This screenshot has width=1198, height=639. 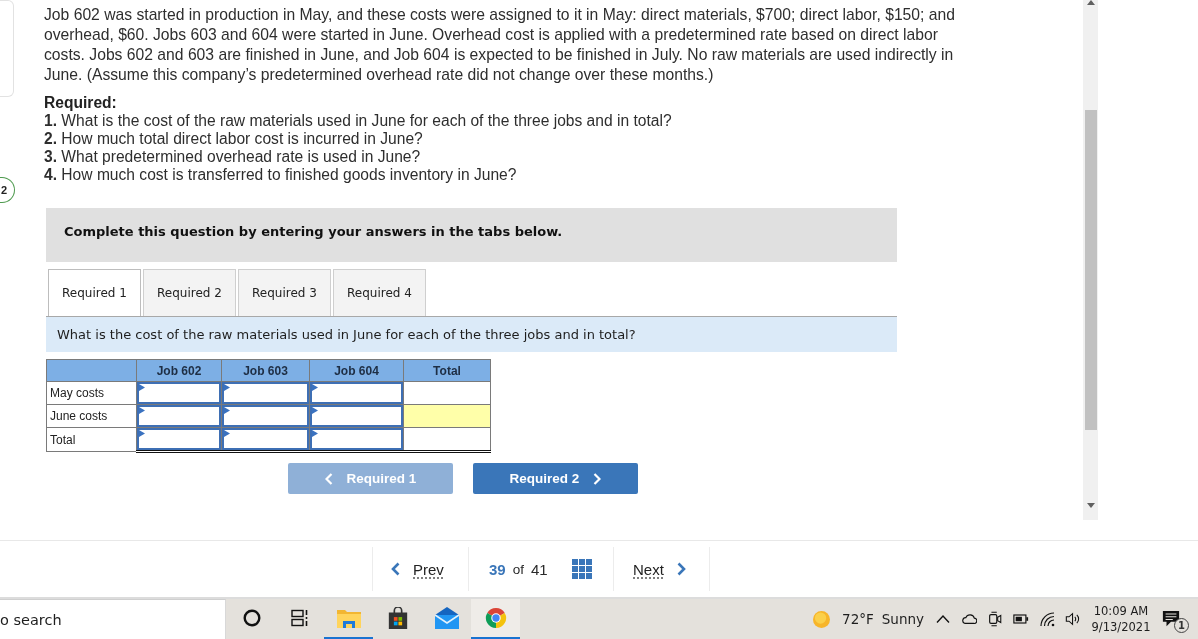 I want to click on cloud-icon, so click(x=969, y=619).